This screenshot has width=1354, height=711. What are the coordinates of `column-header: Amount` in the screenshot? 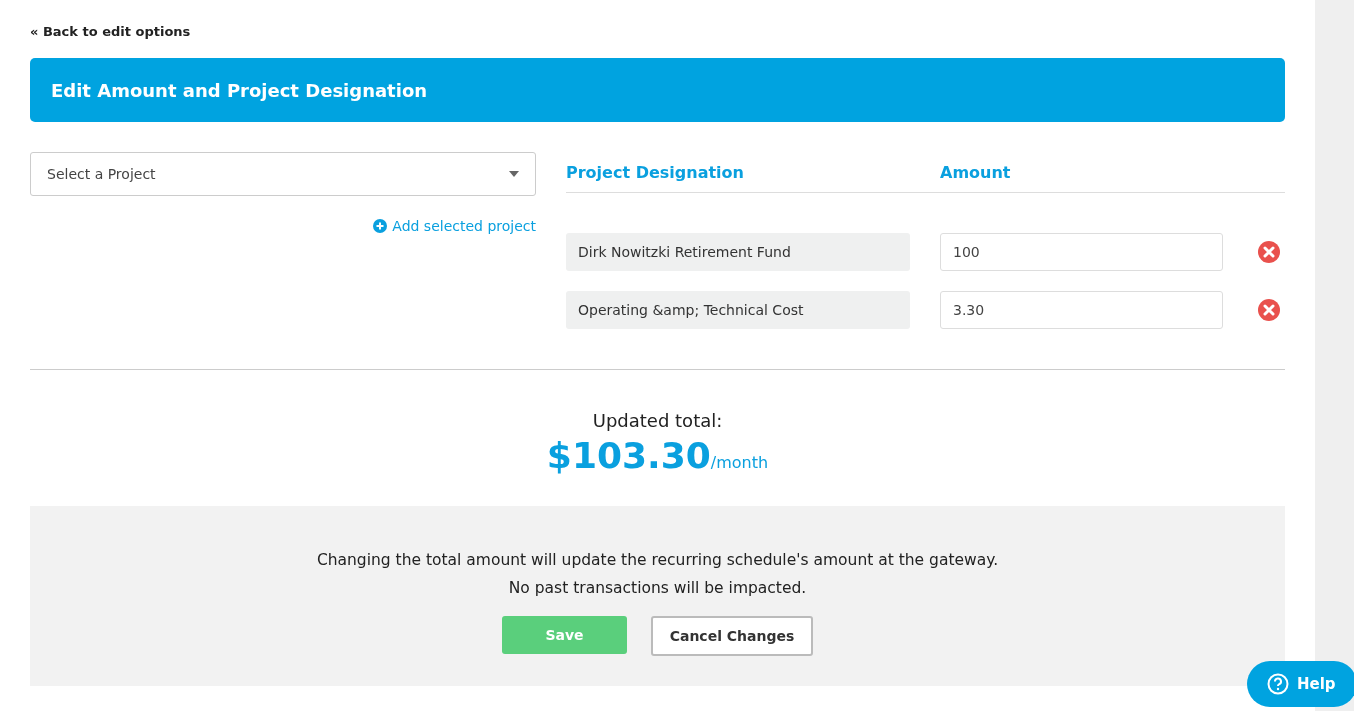 It's located at (975, 172).